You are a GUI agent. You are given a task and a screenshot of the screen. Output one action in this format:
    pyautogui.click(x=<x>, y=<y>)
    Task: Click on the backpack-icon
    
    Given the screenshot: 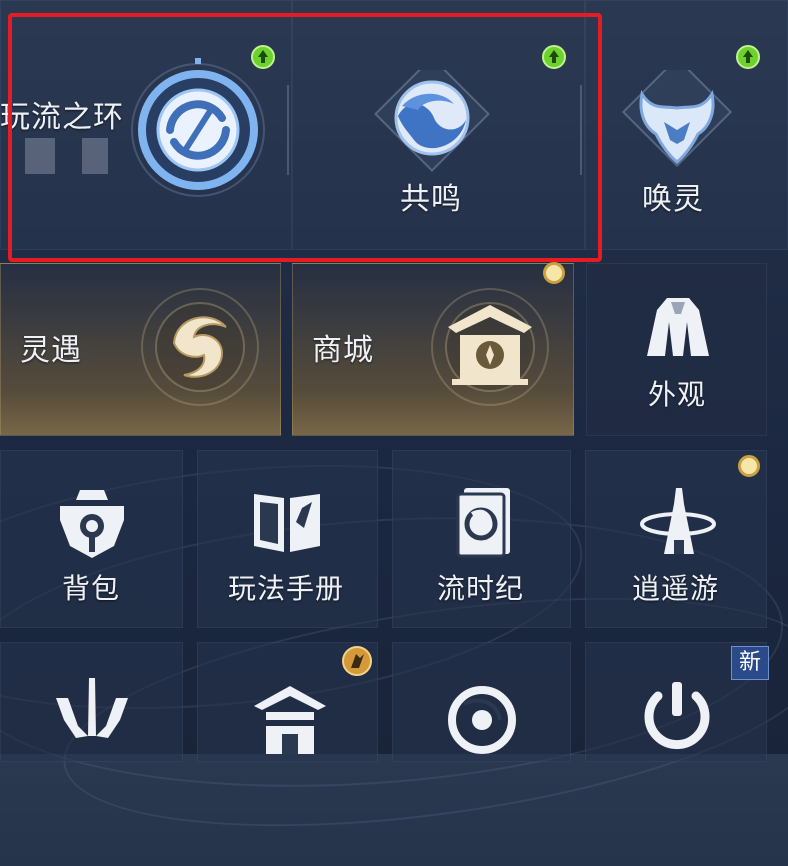 What is the action you would take?
    pyautogui.click(x=92, y=524)
    